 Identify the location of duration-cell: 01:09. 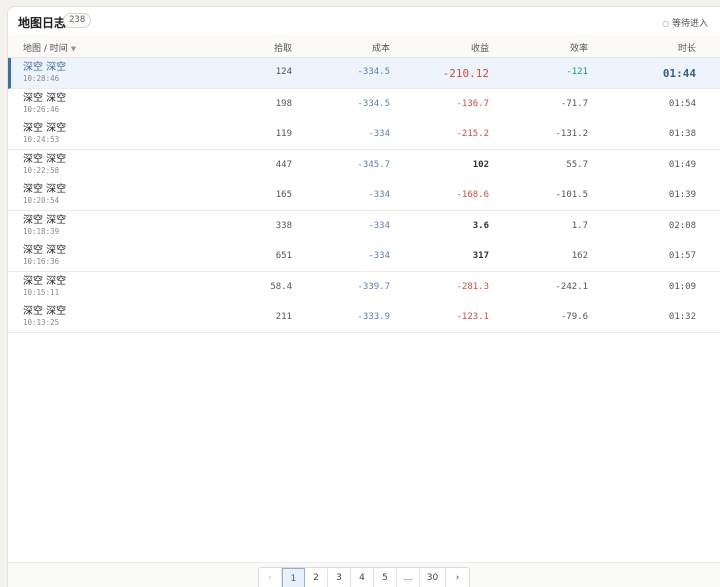
(682, 286).